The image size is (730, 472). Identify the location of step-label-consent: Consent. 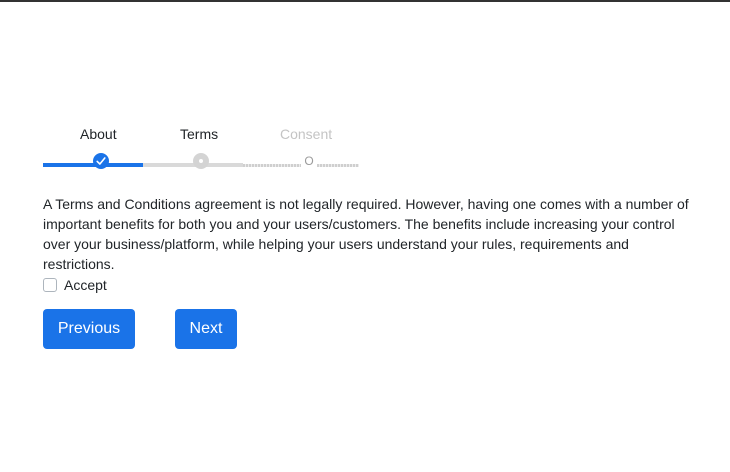
(306, 134).